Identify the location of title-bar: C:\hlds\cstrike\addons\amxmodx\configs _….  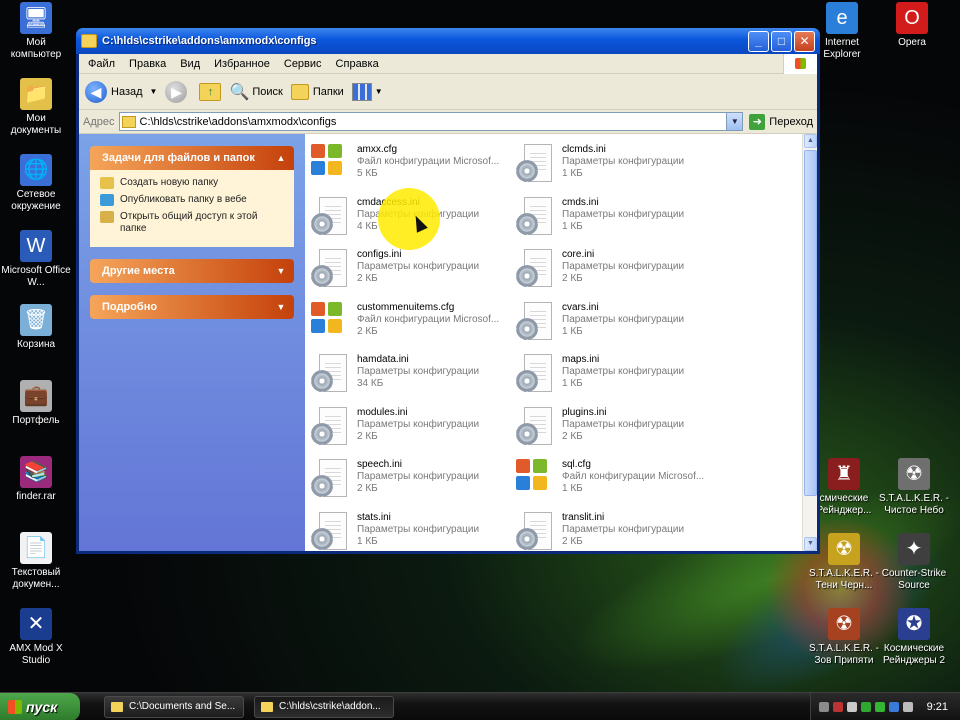
(448, 41).